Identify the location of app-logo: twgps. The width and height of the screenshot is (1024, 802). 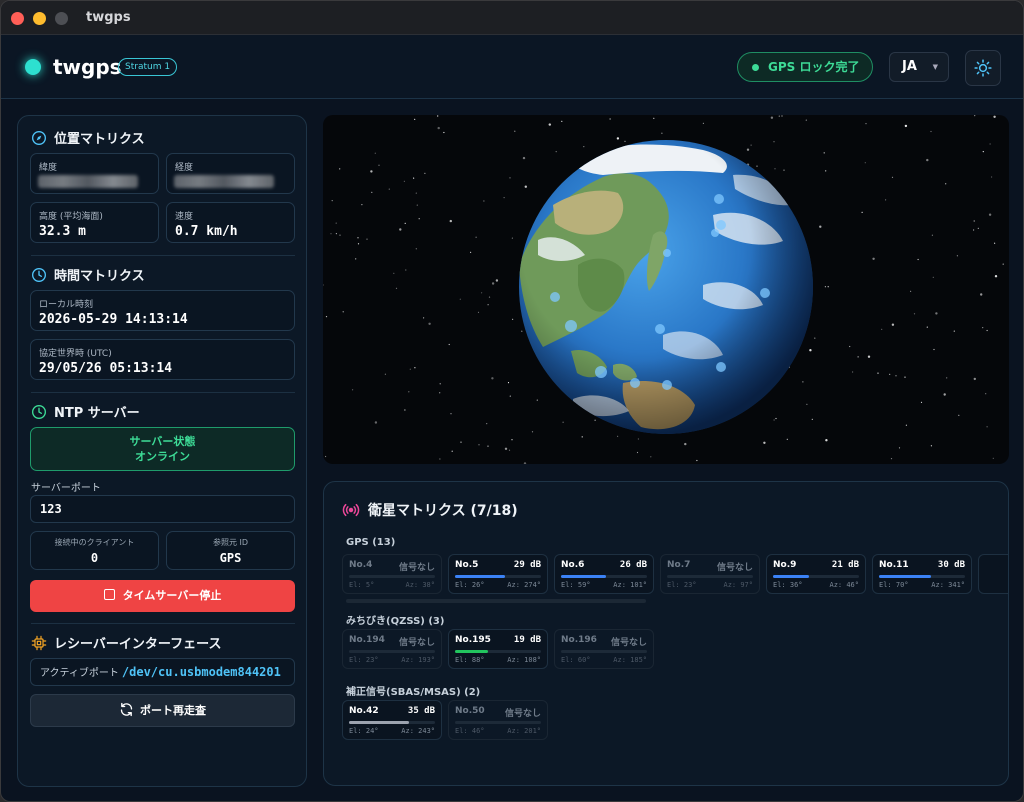
(87, 67).